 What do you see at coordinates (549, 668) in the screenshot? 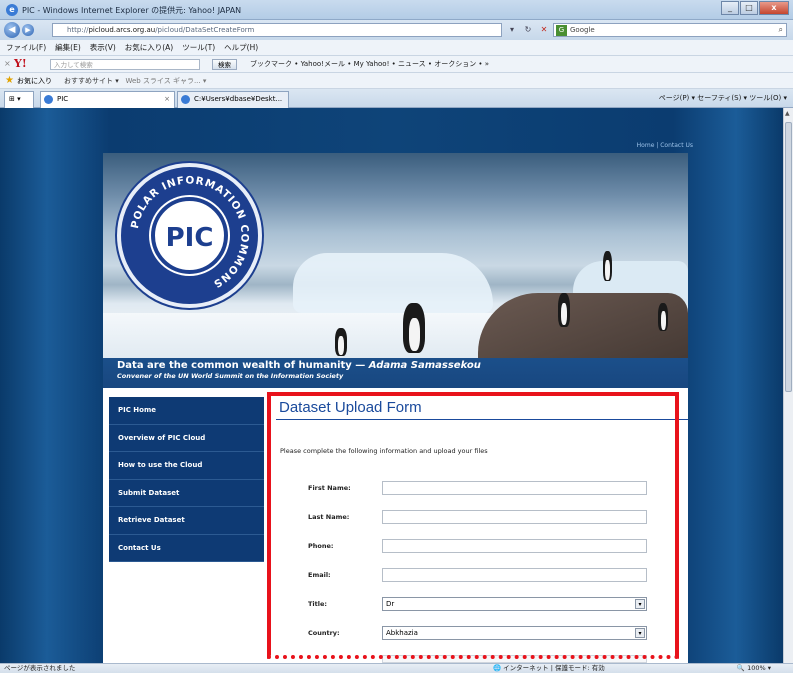
I see `zone-indicator: 🌐 インターネット | 保護モード: 有効` at bounding box center [549, 668].